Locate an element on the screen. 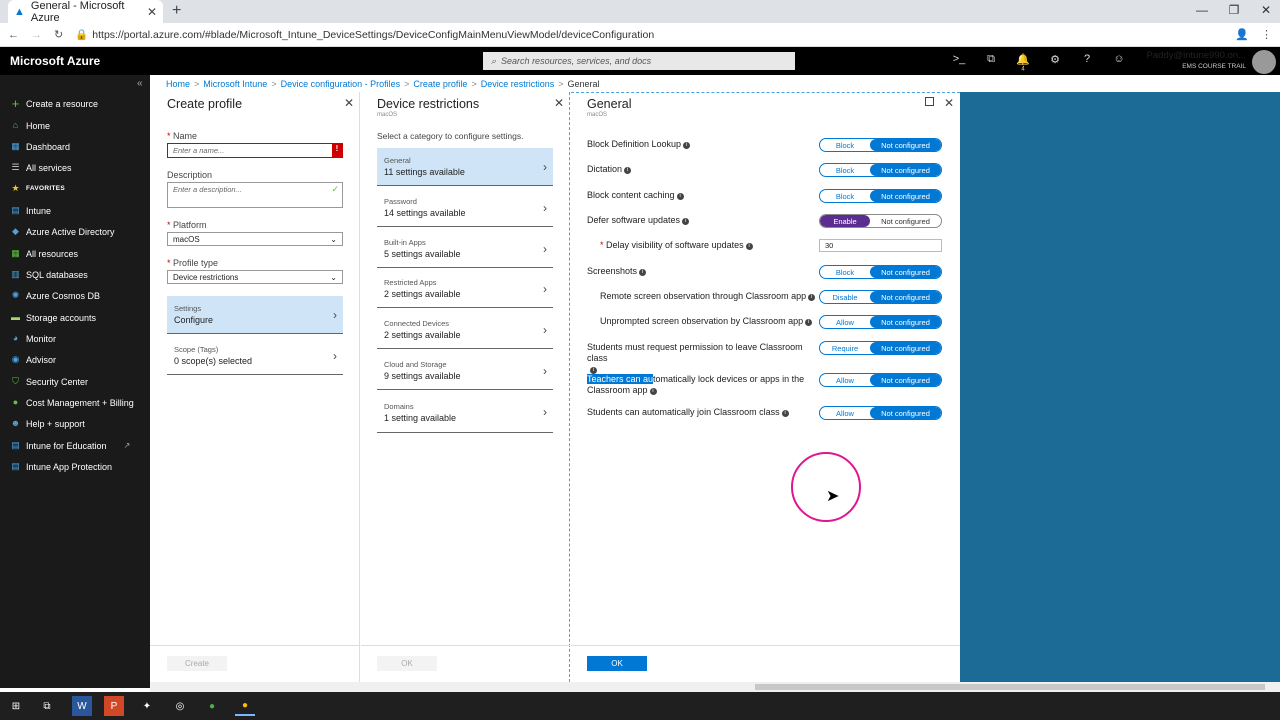 The height and width of the screenshot is (720, 1280). media-icon: ◎ is located at coordinates (180, 706).